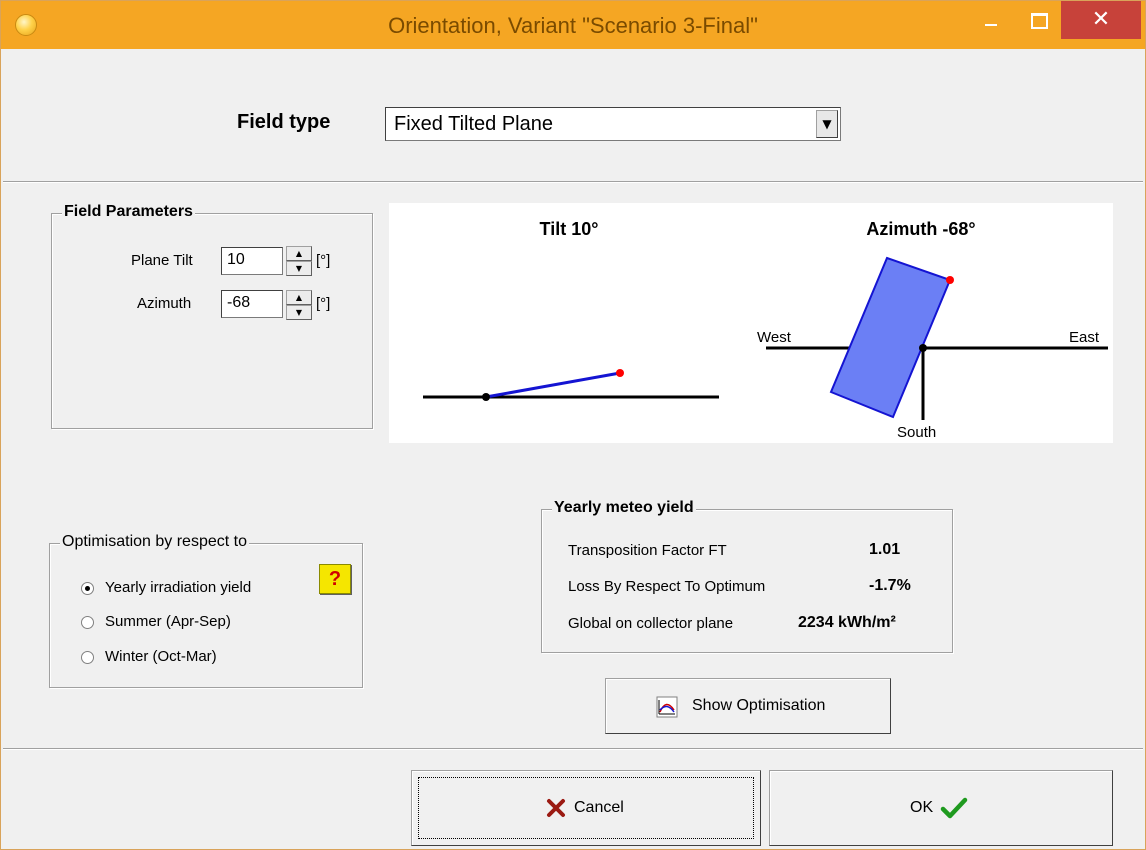  Describe the element at coordinates (556, 808) in the screenshot. I see `cancel-x-icon` at that location.